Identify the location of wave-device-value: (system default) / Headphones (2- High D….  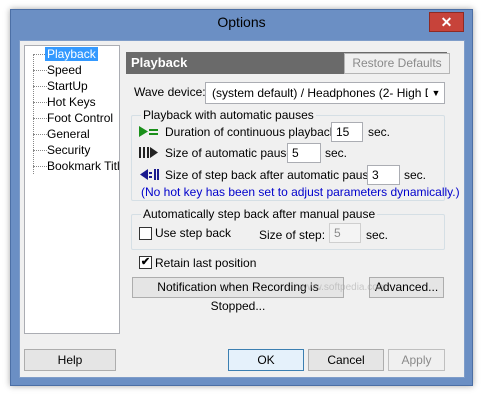
(328, 93).